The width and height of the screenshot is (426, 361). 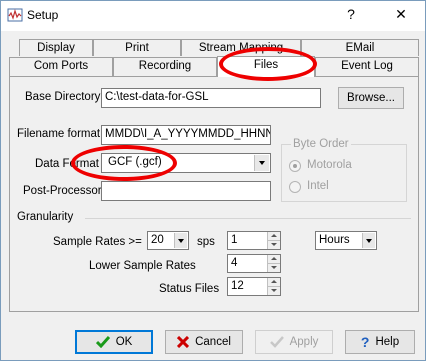 I want to click on tab-stream-mapping: Stream Mapping, so click(x=241, y=47).